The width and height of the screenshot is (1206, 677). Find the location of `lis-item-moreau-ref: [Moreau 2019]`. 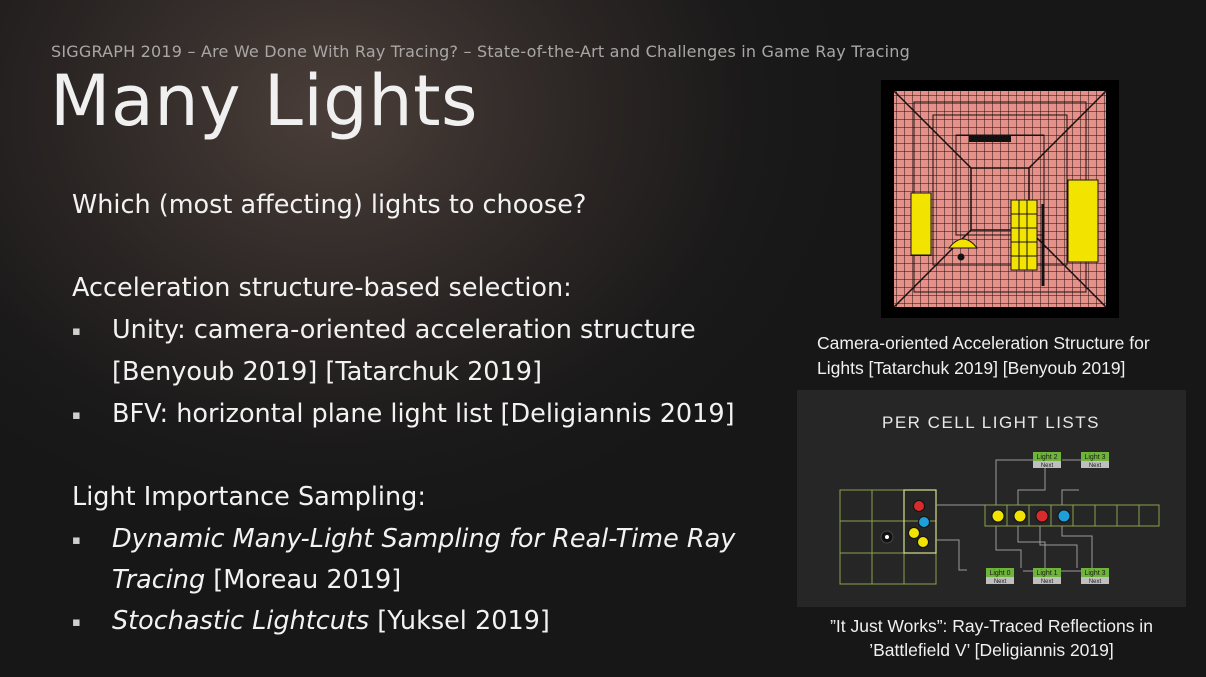

lis-item-moreau-ref: [Moreau 2019] is located at coordinates (303, 580).